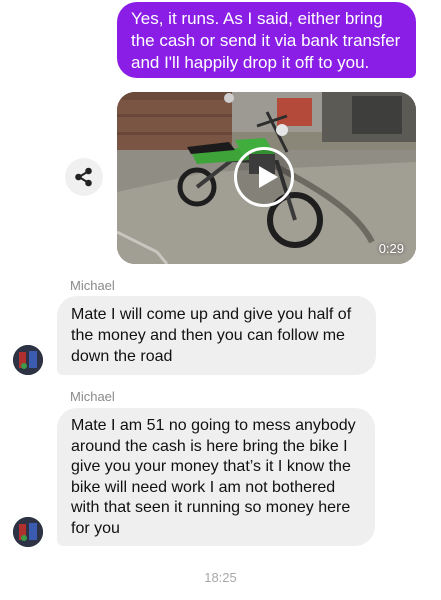 The width and height of the screenshot is (441, 600). I want to click on play-icon, so click(268, 177).